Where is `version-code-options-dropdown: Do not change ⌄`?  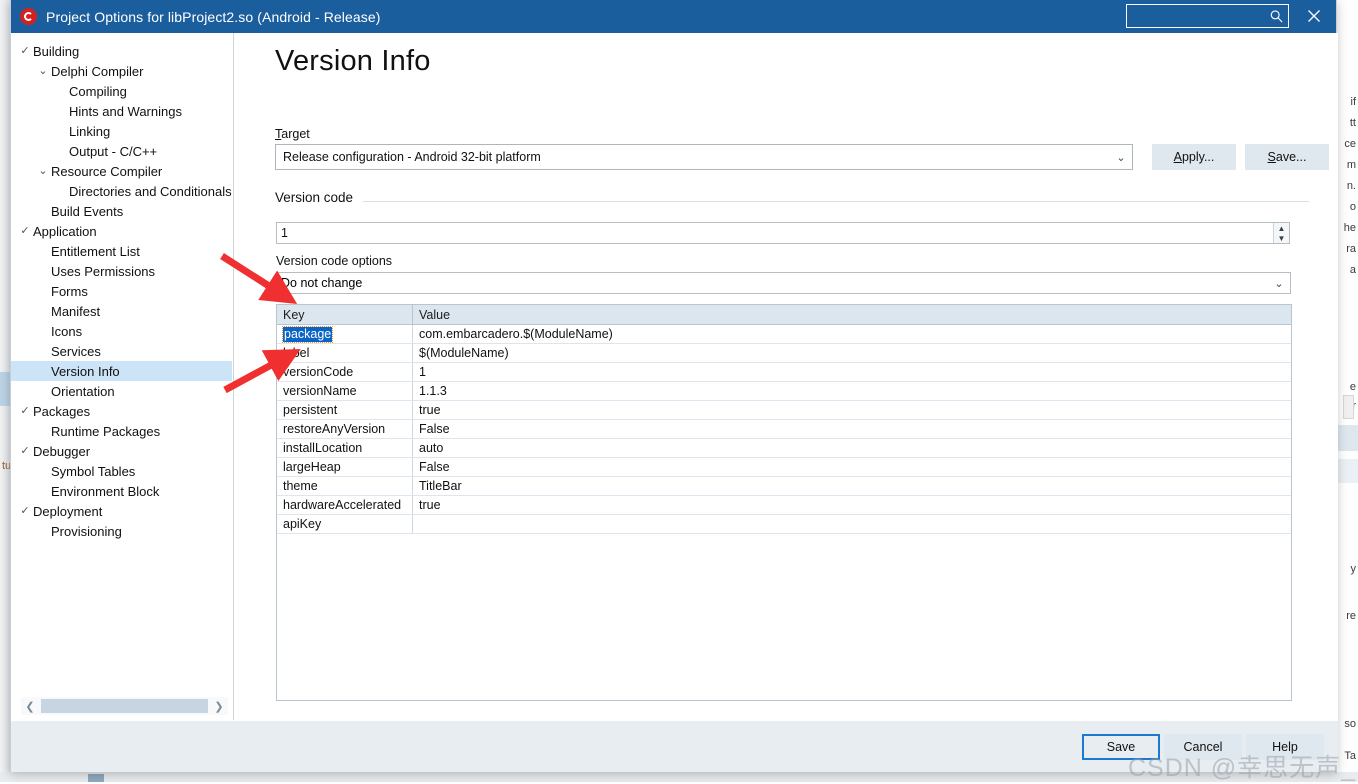 version-code-options-dropdown: Do not change ⌄ is located at coordinates (783, 283).